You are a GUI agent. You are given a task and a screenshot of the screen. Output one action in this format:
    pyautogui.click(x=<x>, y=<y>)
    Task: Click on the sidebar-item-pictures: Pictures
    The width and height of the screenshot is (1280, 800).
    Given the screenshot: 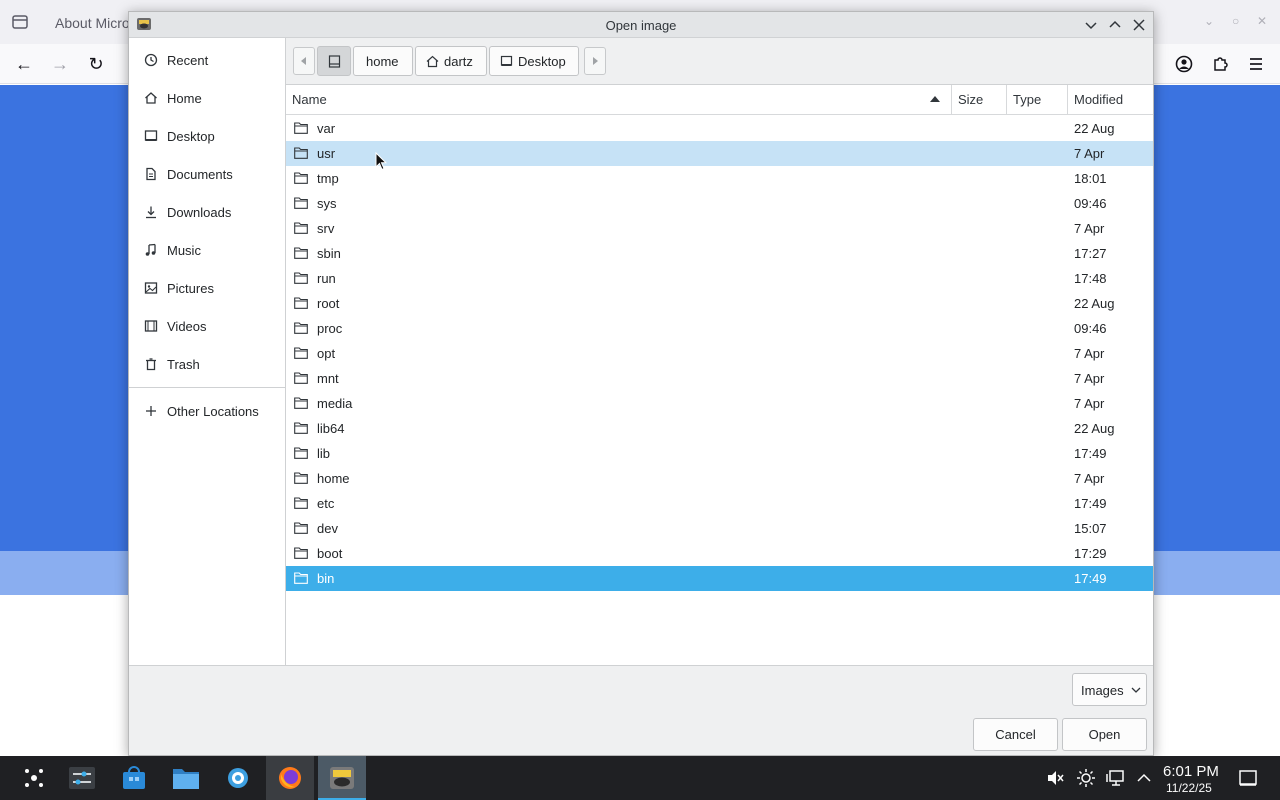 What is the action you would take?
    pyautogui.click(x=207, y=289)
    